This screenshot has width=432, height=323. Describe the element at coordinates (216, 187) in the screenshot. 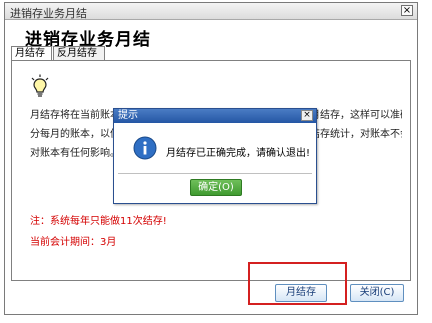

I see `dialog-ok-button: 确定(O)` at that location.